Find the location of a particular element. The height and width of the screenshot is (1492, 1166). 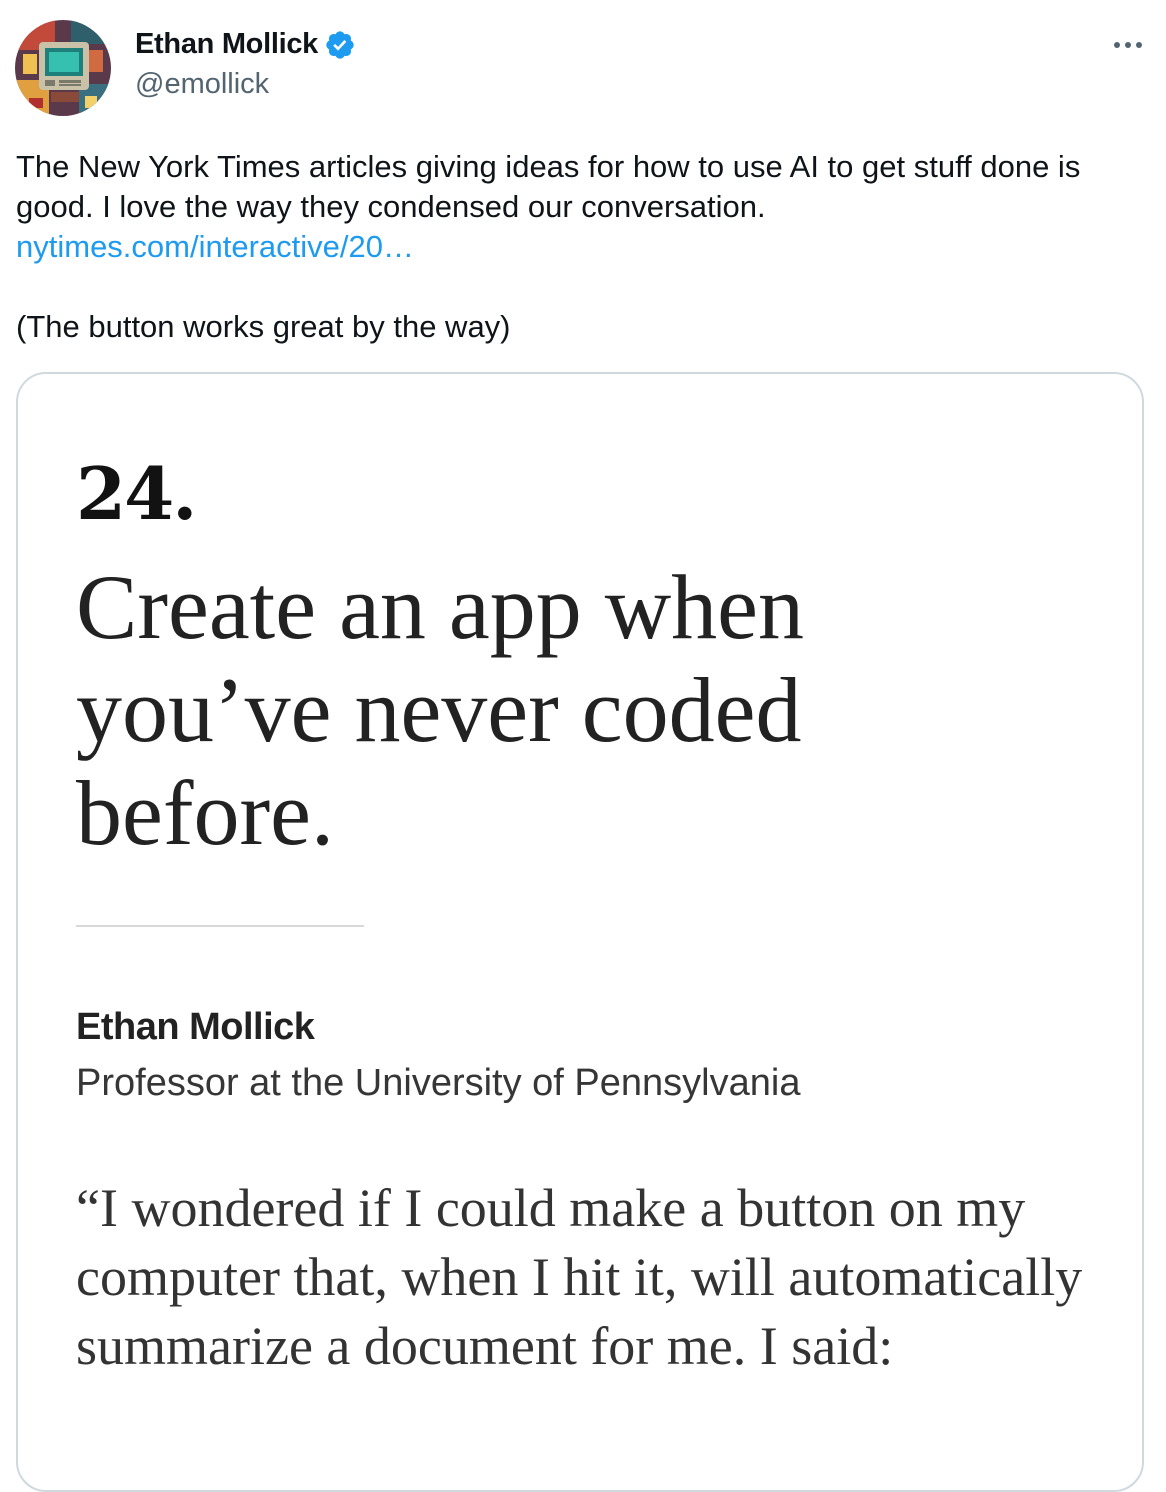

author-handle: @emollick is located at coordinates (202, 84).